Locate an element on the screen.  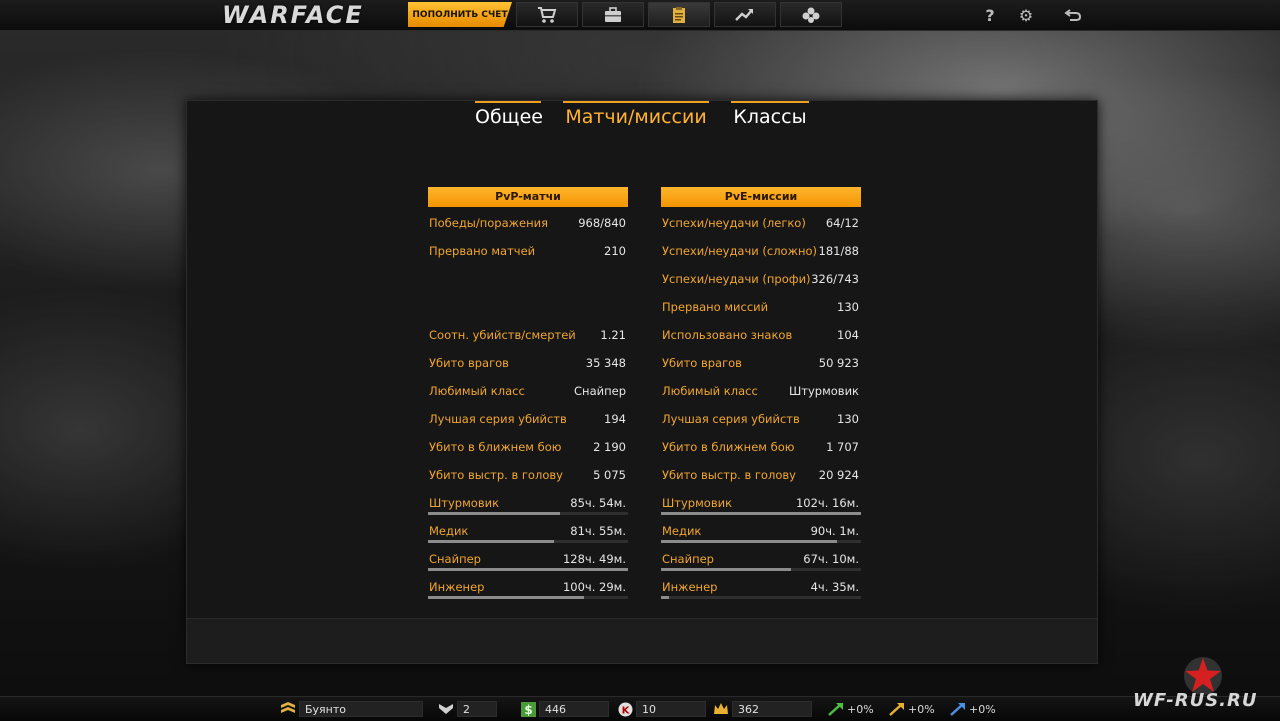
money-value: 446 is located at coordinates (574, 709).